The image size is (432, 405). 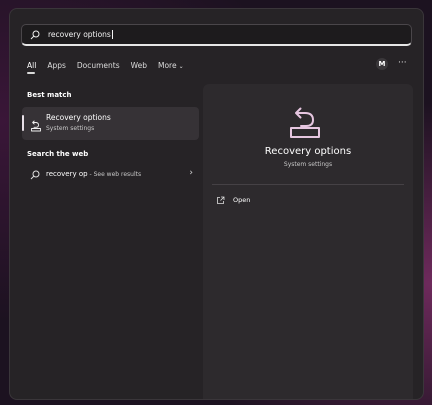 I want to click on search-box: recovery options, so click(x=216, y=35).